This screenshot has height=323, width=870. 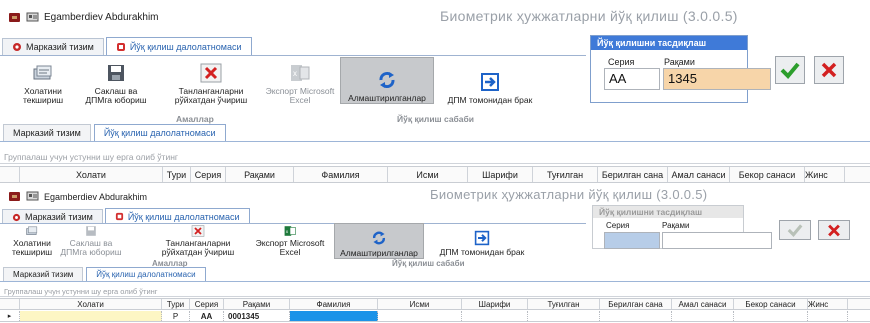 What do you see at coordinates (207, 316) in the screenshot?
I see `cell-series: AA` at bounding box center [207, 316].